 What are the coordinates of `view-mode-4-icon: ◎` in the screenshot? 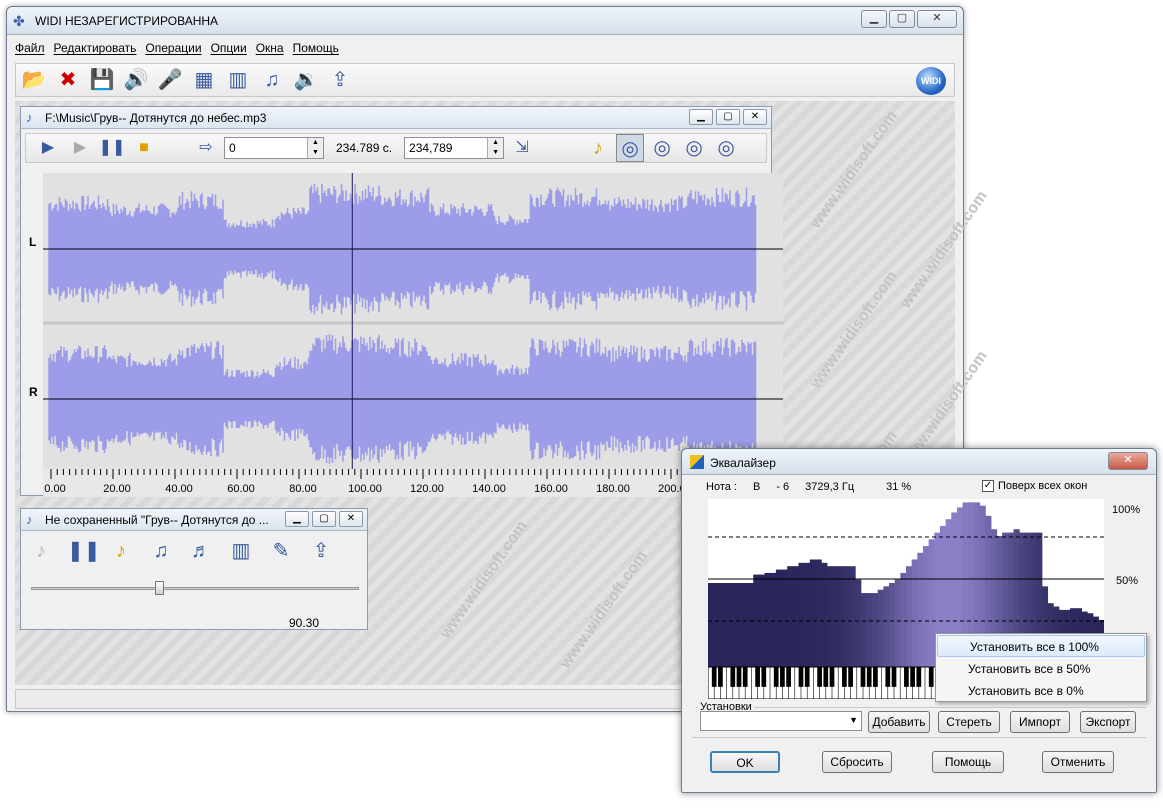 It's located at (726, 148).